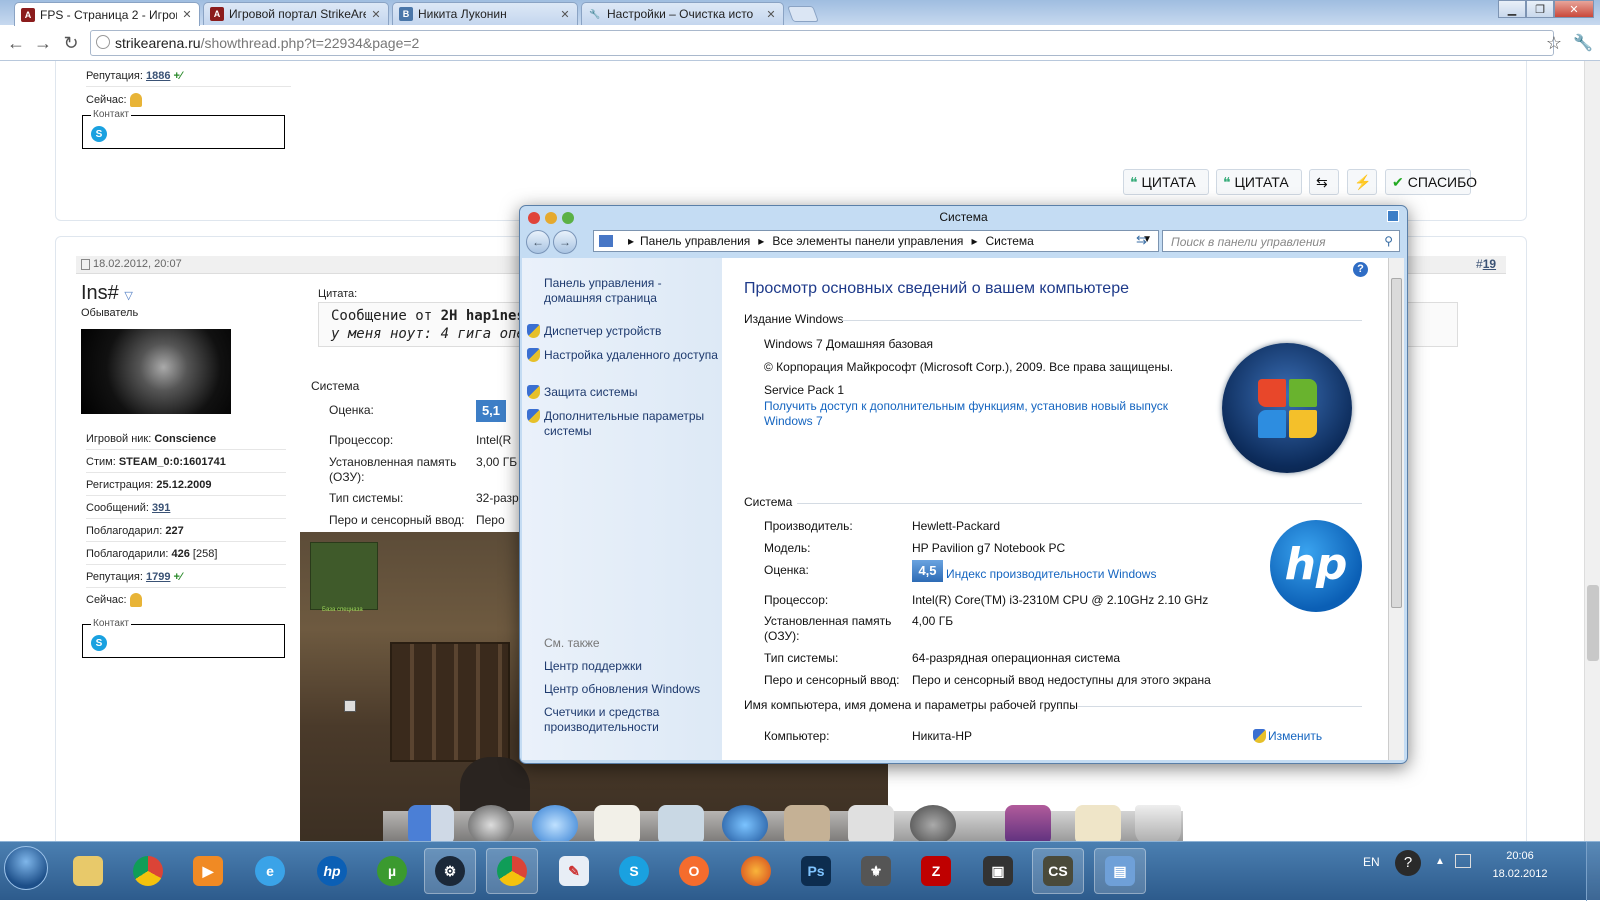 The image size is (1600, 901). Describe the element at coordinates (694, 871) in the screenshot. I see `taskbar-origin: O` at that location.